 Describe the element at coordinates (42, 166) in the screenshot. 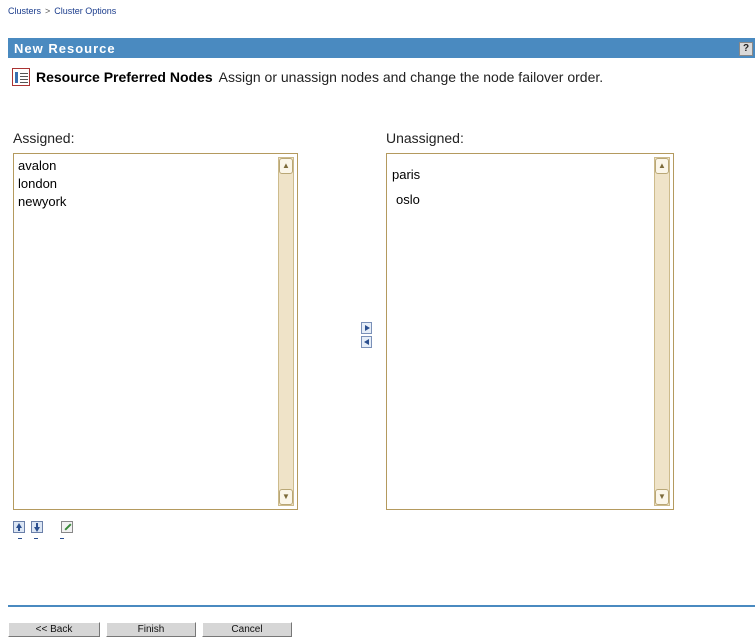

I see `list-item: avalon` at that location.